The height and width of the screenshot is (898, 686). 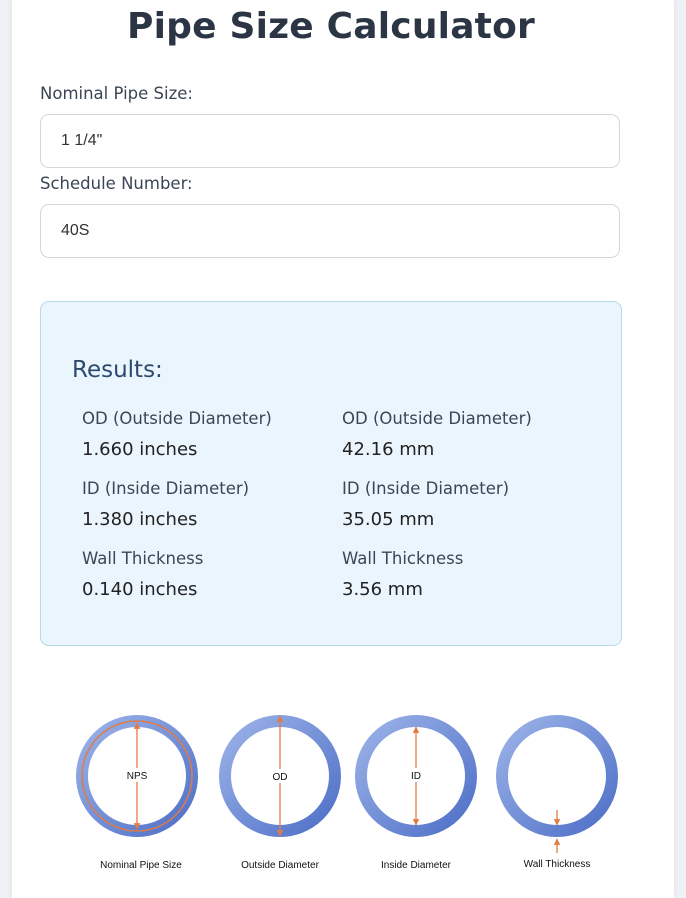 I want to click on wall-inches-value: 0.140 inches, so click(x=140, y=589).